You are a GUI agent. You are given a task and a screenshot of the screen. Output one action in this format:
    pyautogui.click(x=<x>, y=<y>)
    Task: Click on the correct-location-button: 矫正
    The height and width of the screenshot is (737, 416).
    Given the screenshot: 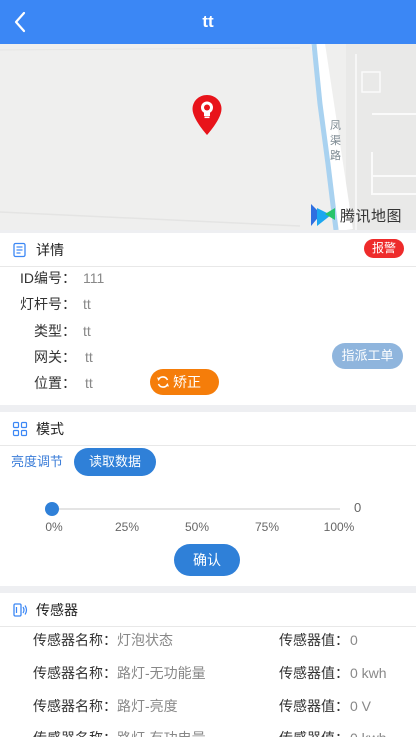 What is the action you would take?
    pyautogui.click(x=184, y=382)
    